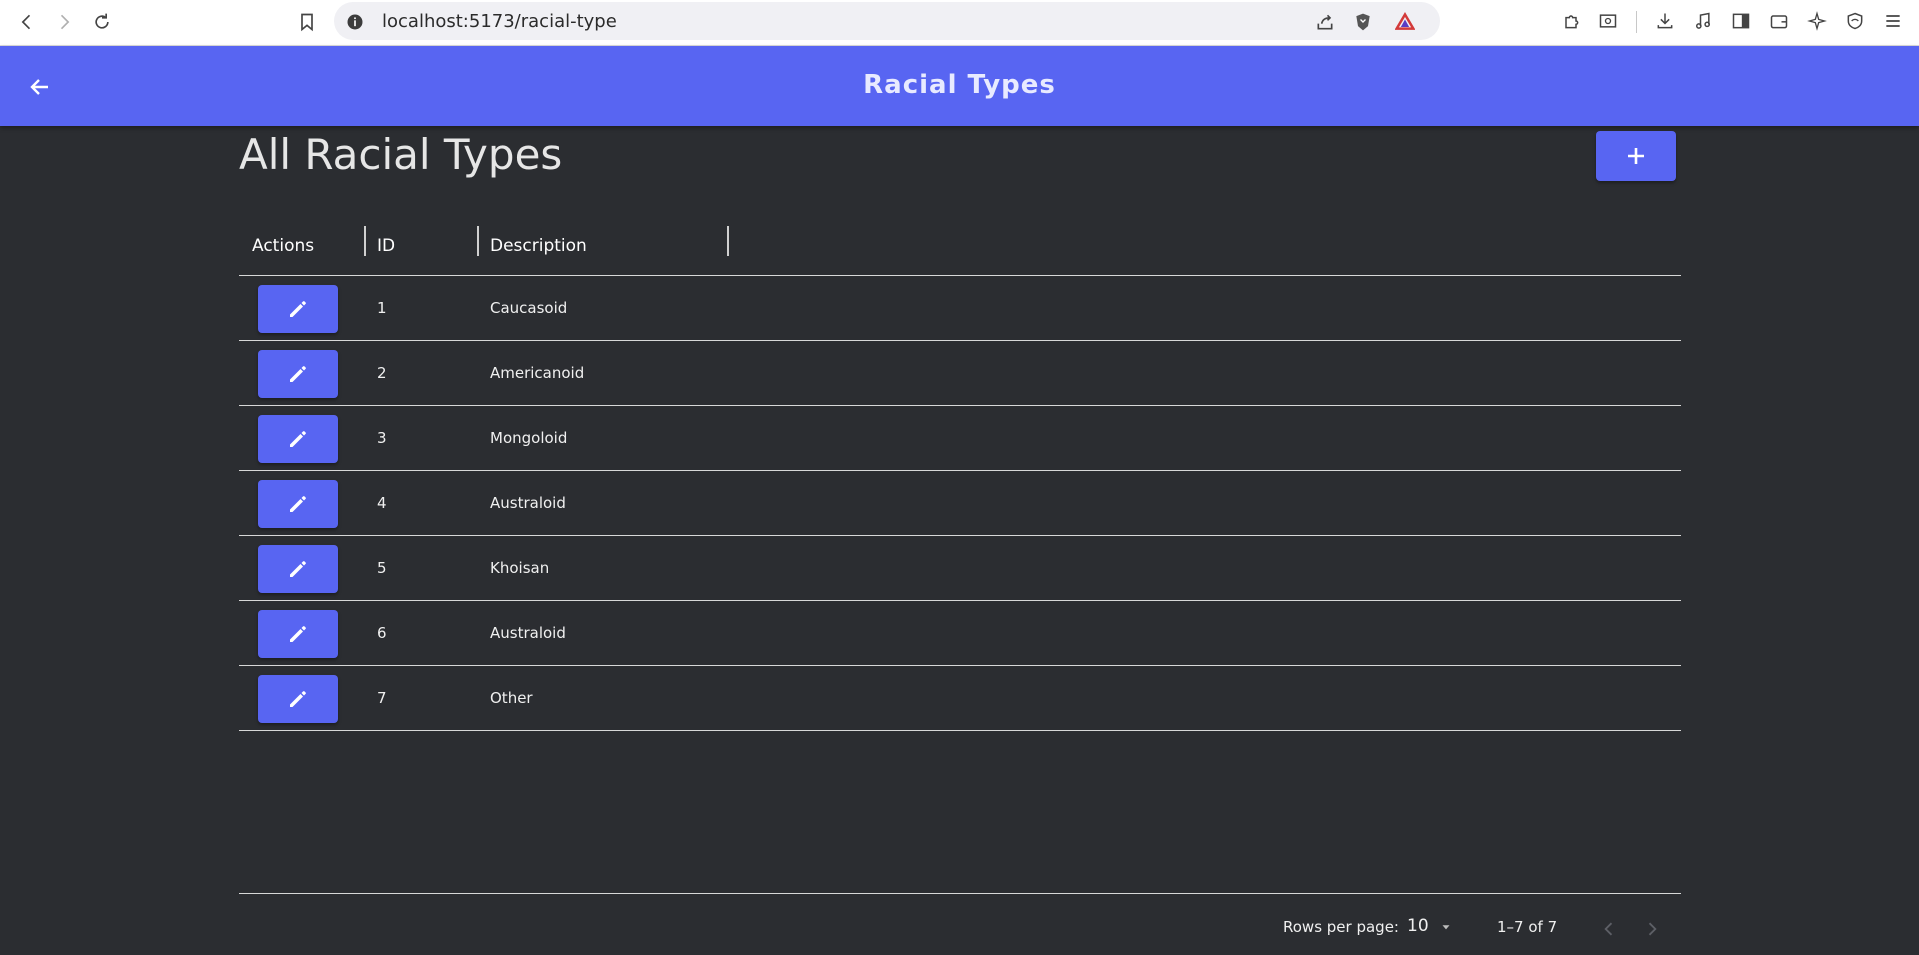 Image resolution: width=1919 pixels, height=955 pixels. I want to click on download-icon, so click(1665, 21).